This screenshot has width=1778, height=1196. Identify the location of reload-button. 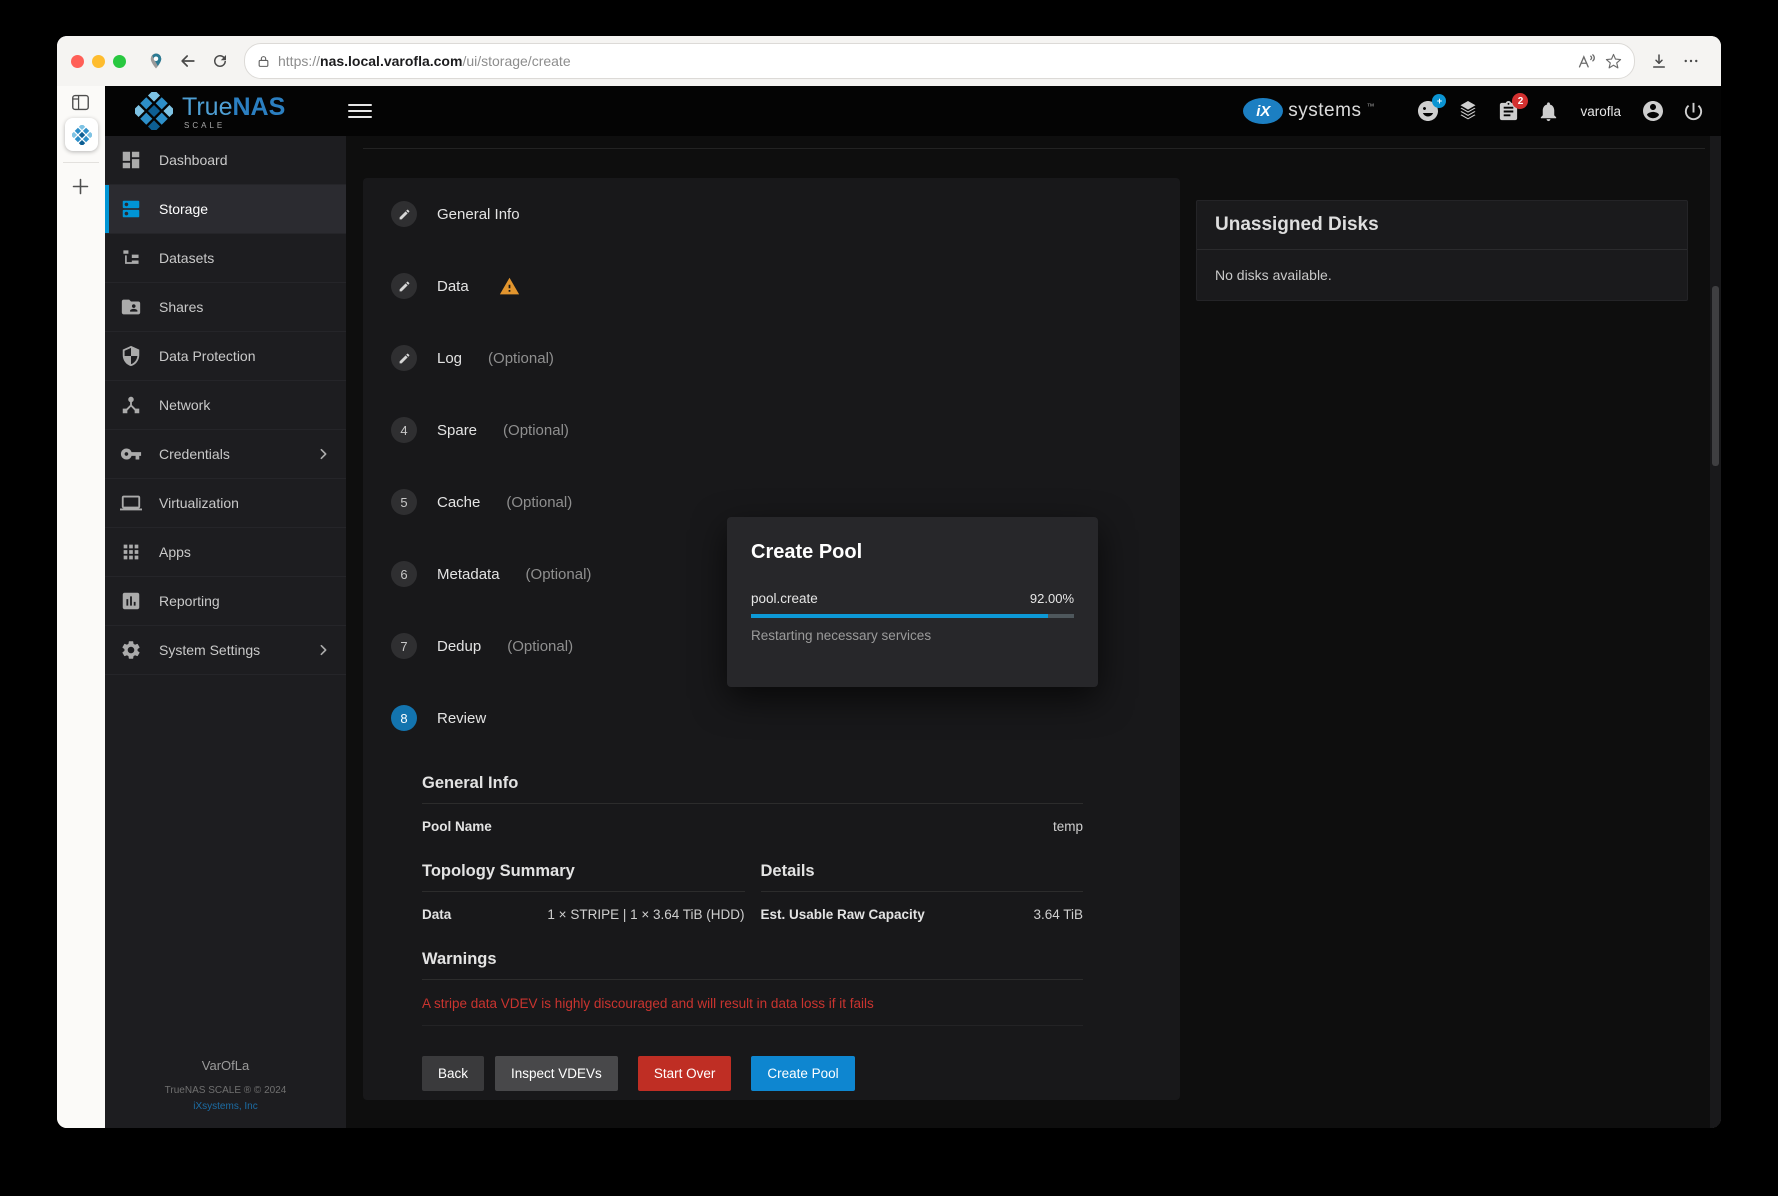
(220, 61).